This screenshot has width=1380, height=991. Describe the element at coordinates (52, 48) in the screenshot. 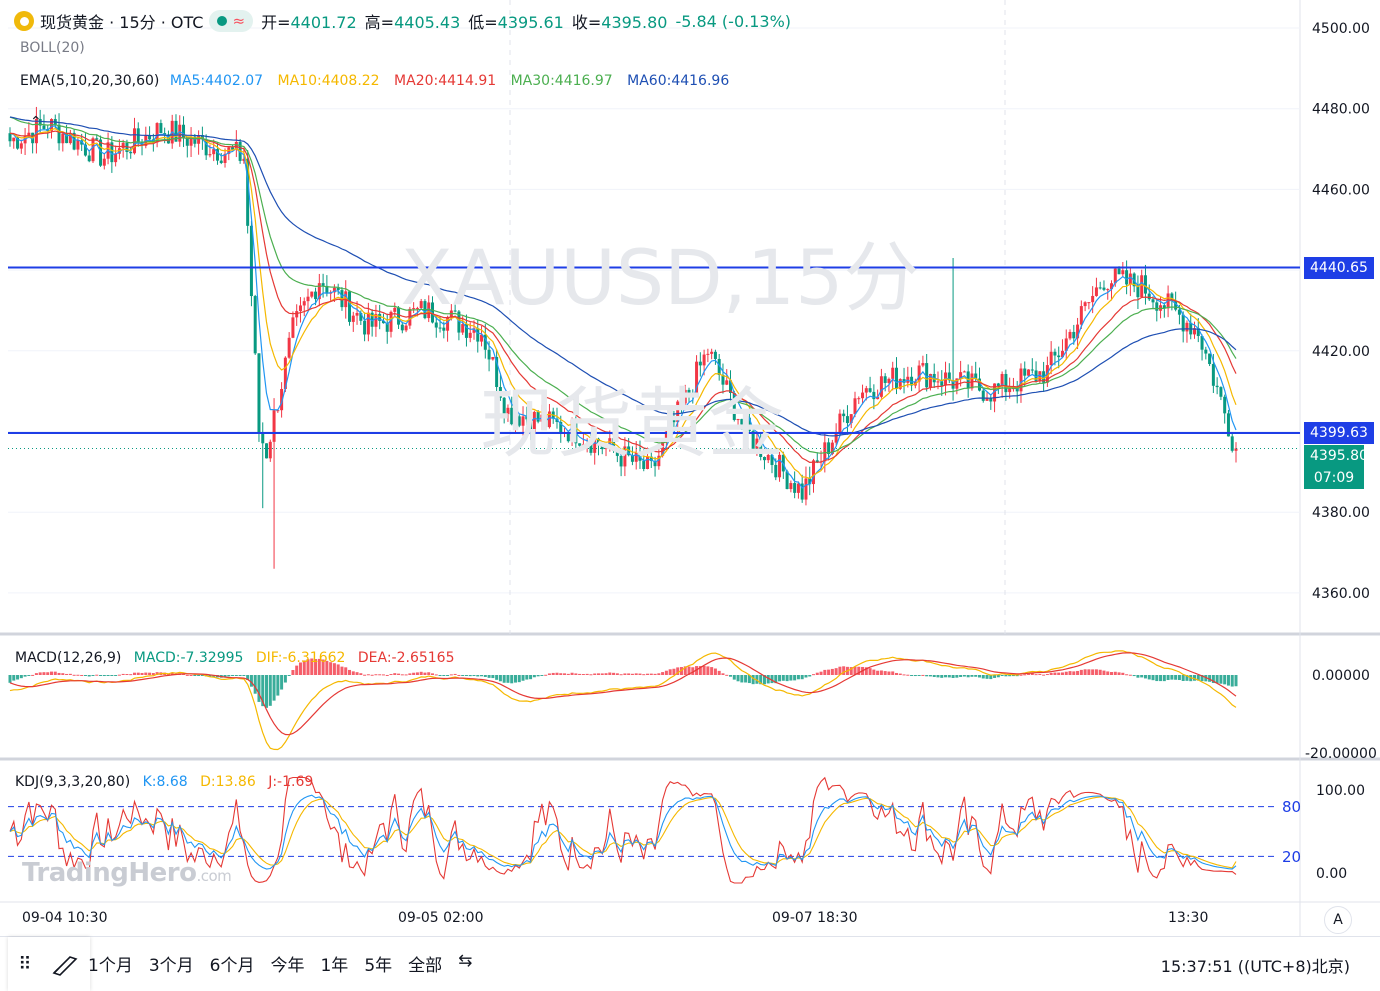

I see `boll-indicator-label: BOLL(20)` at that location.